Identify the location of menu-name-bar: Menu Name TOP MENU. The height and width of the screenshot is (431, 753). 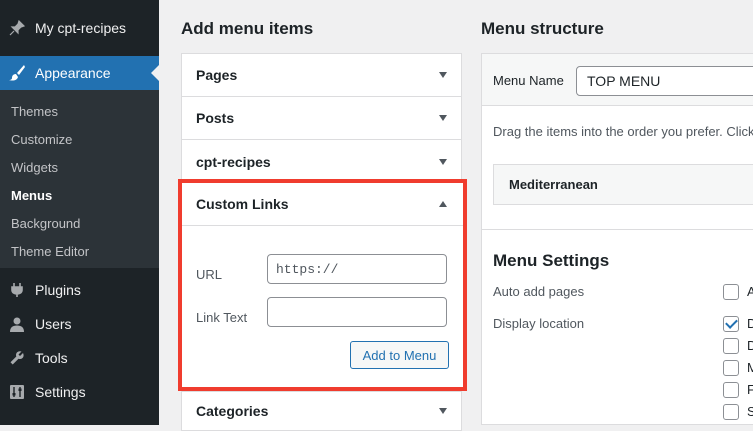
(617, 80).